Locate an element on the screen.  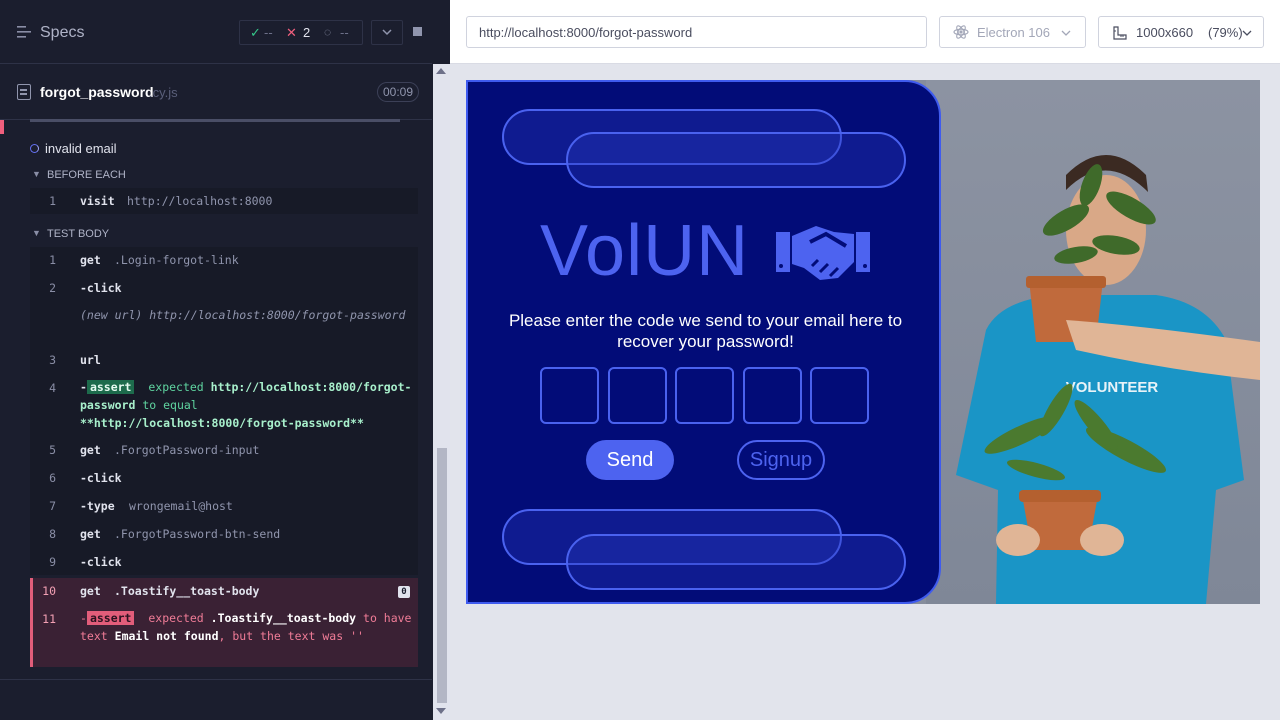
pending-icon: ◌ is located at coordinates (328, 32).